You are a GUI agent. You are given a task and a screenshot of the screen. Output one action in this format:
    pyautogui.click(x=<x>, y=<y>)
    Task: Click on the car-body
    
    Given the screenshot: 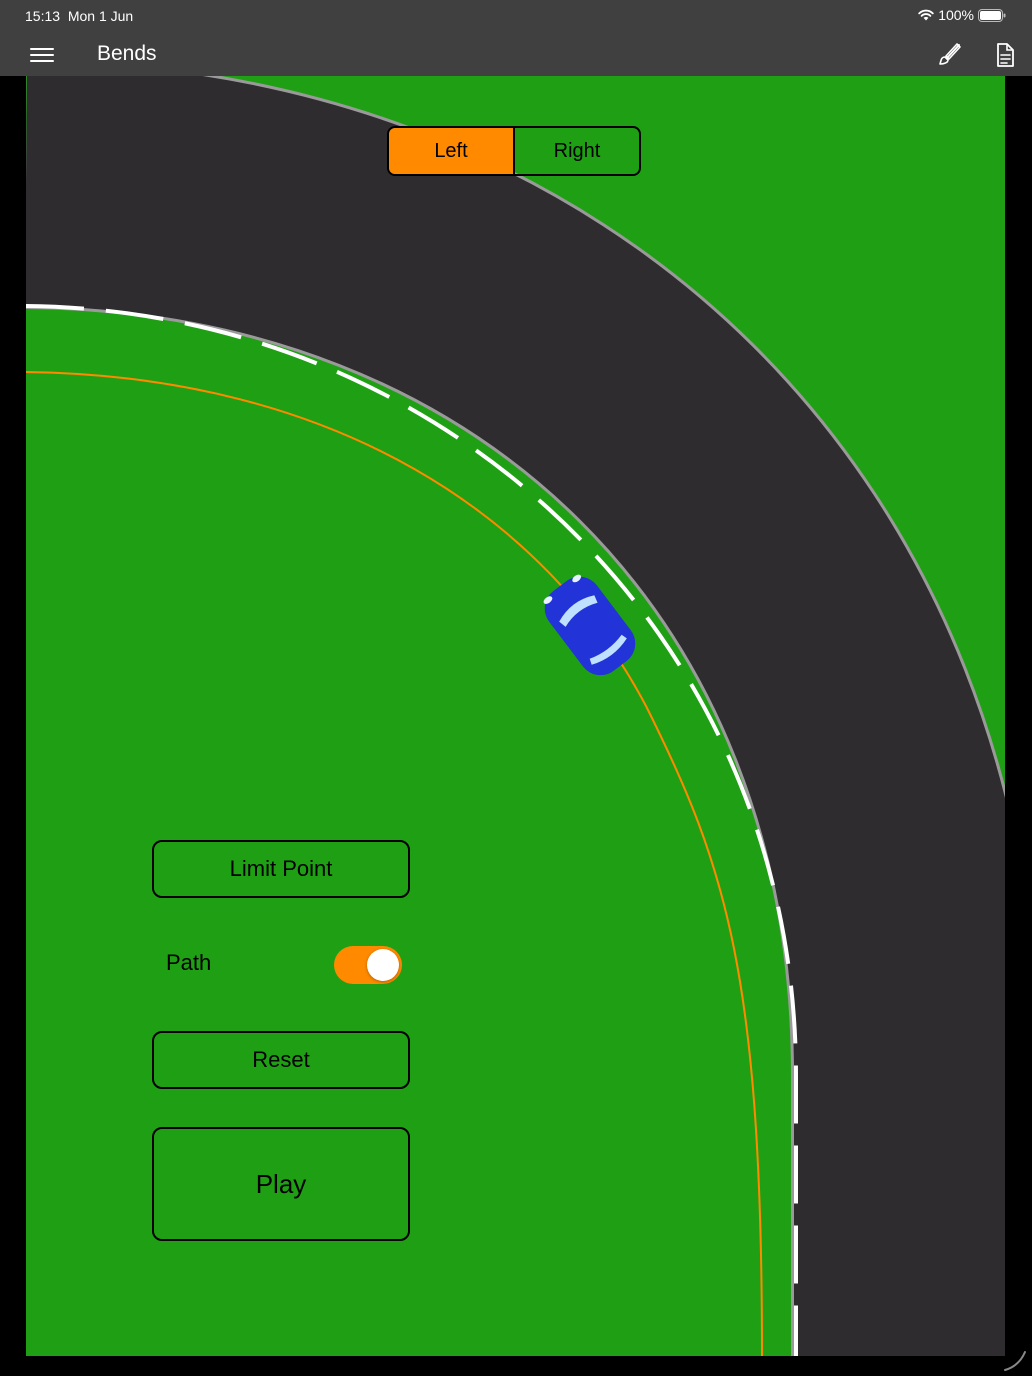 What is the action you would take?
    pyautogui.click(x=590, y=626)
    